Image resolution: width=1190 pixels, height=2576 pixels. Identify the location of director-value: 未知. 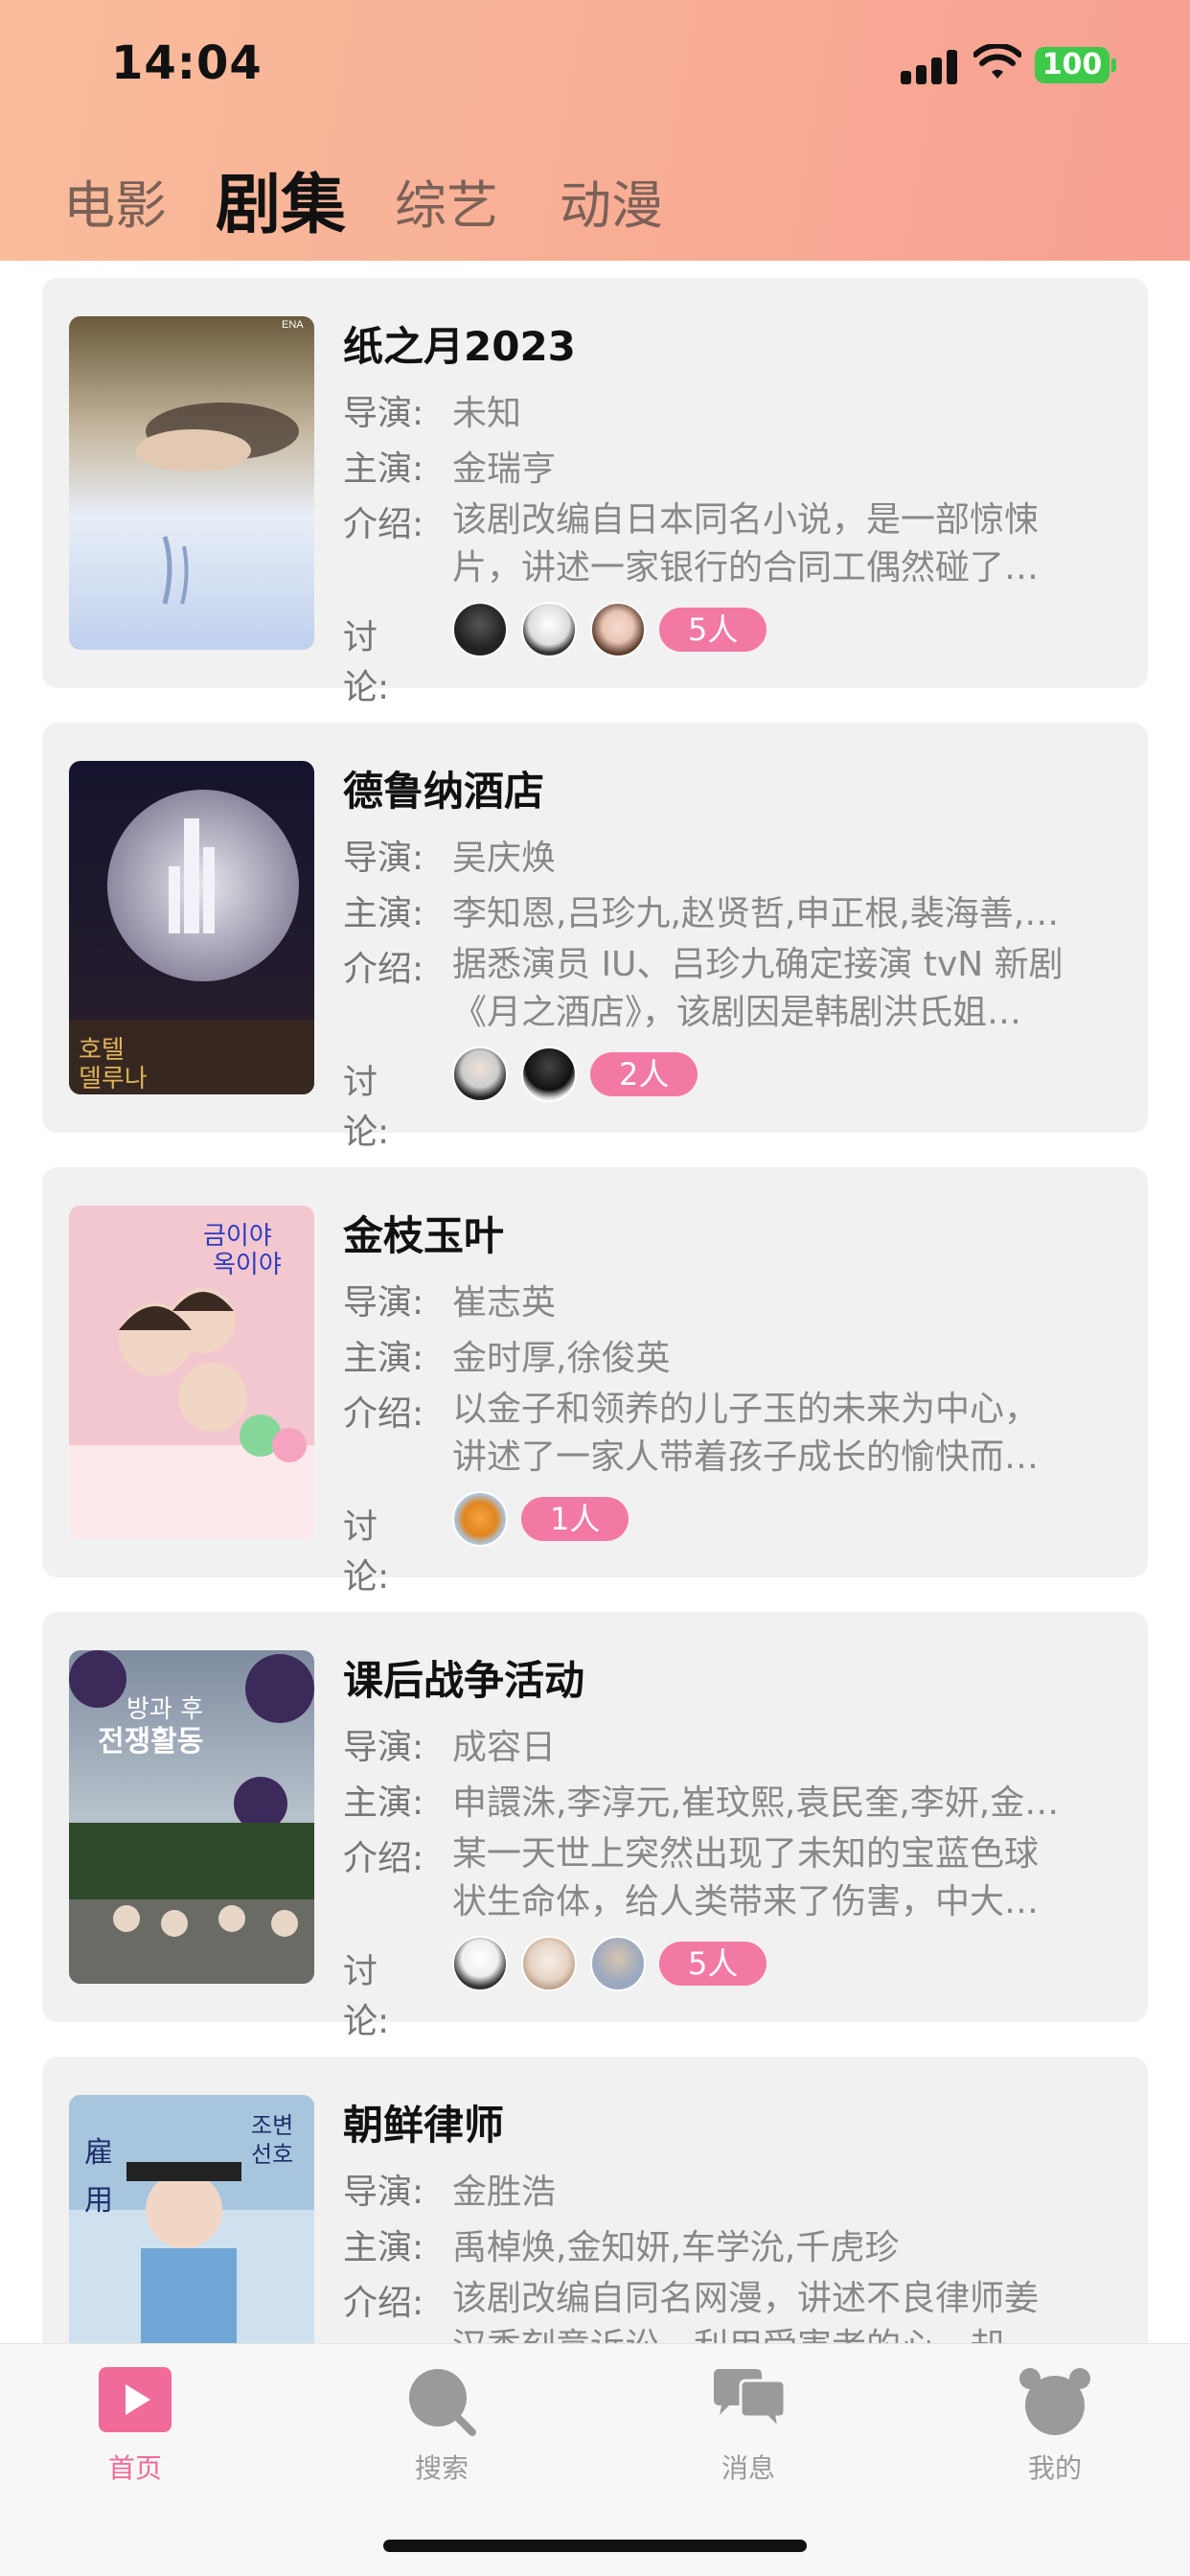
(487, 413).